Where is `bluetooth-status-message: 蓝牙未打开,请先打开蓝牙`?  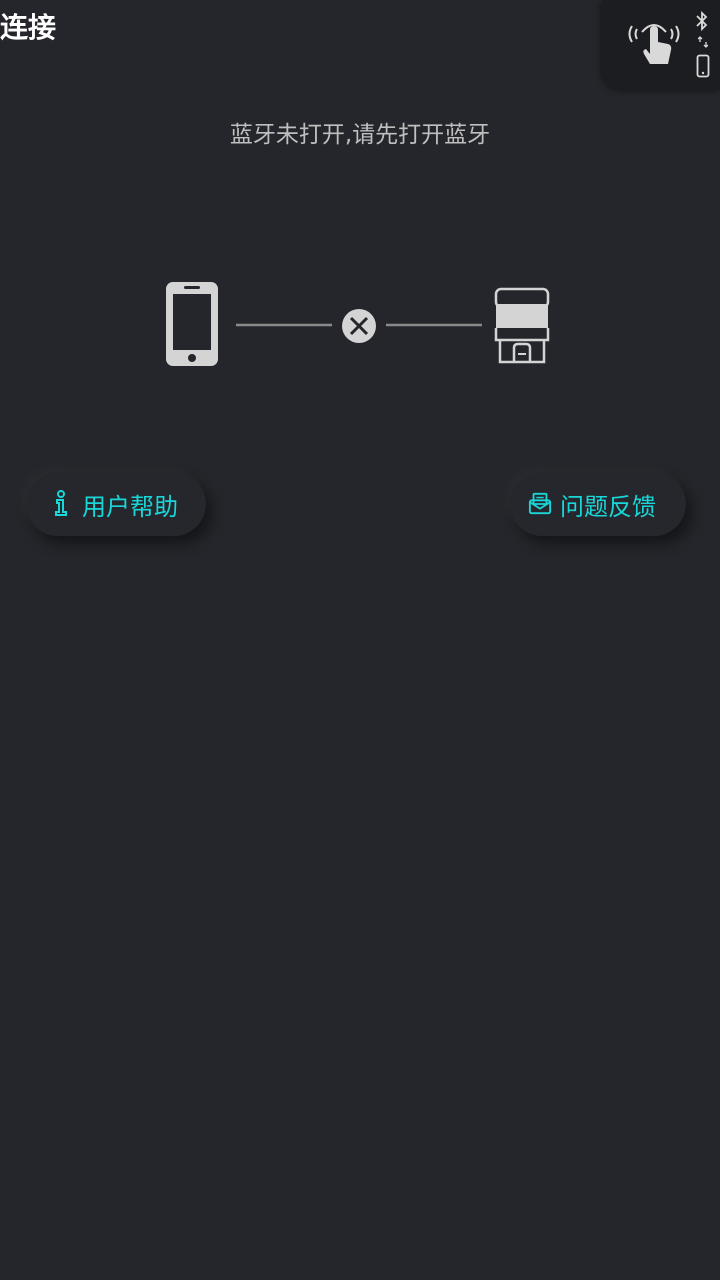
bluetooth-status-message: 蓝牙未打开,请先打开蓝牙 is located at coordinates (360, 135).